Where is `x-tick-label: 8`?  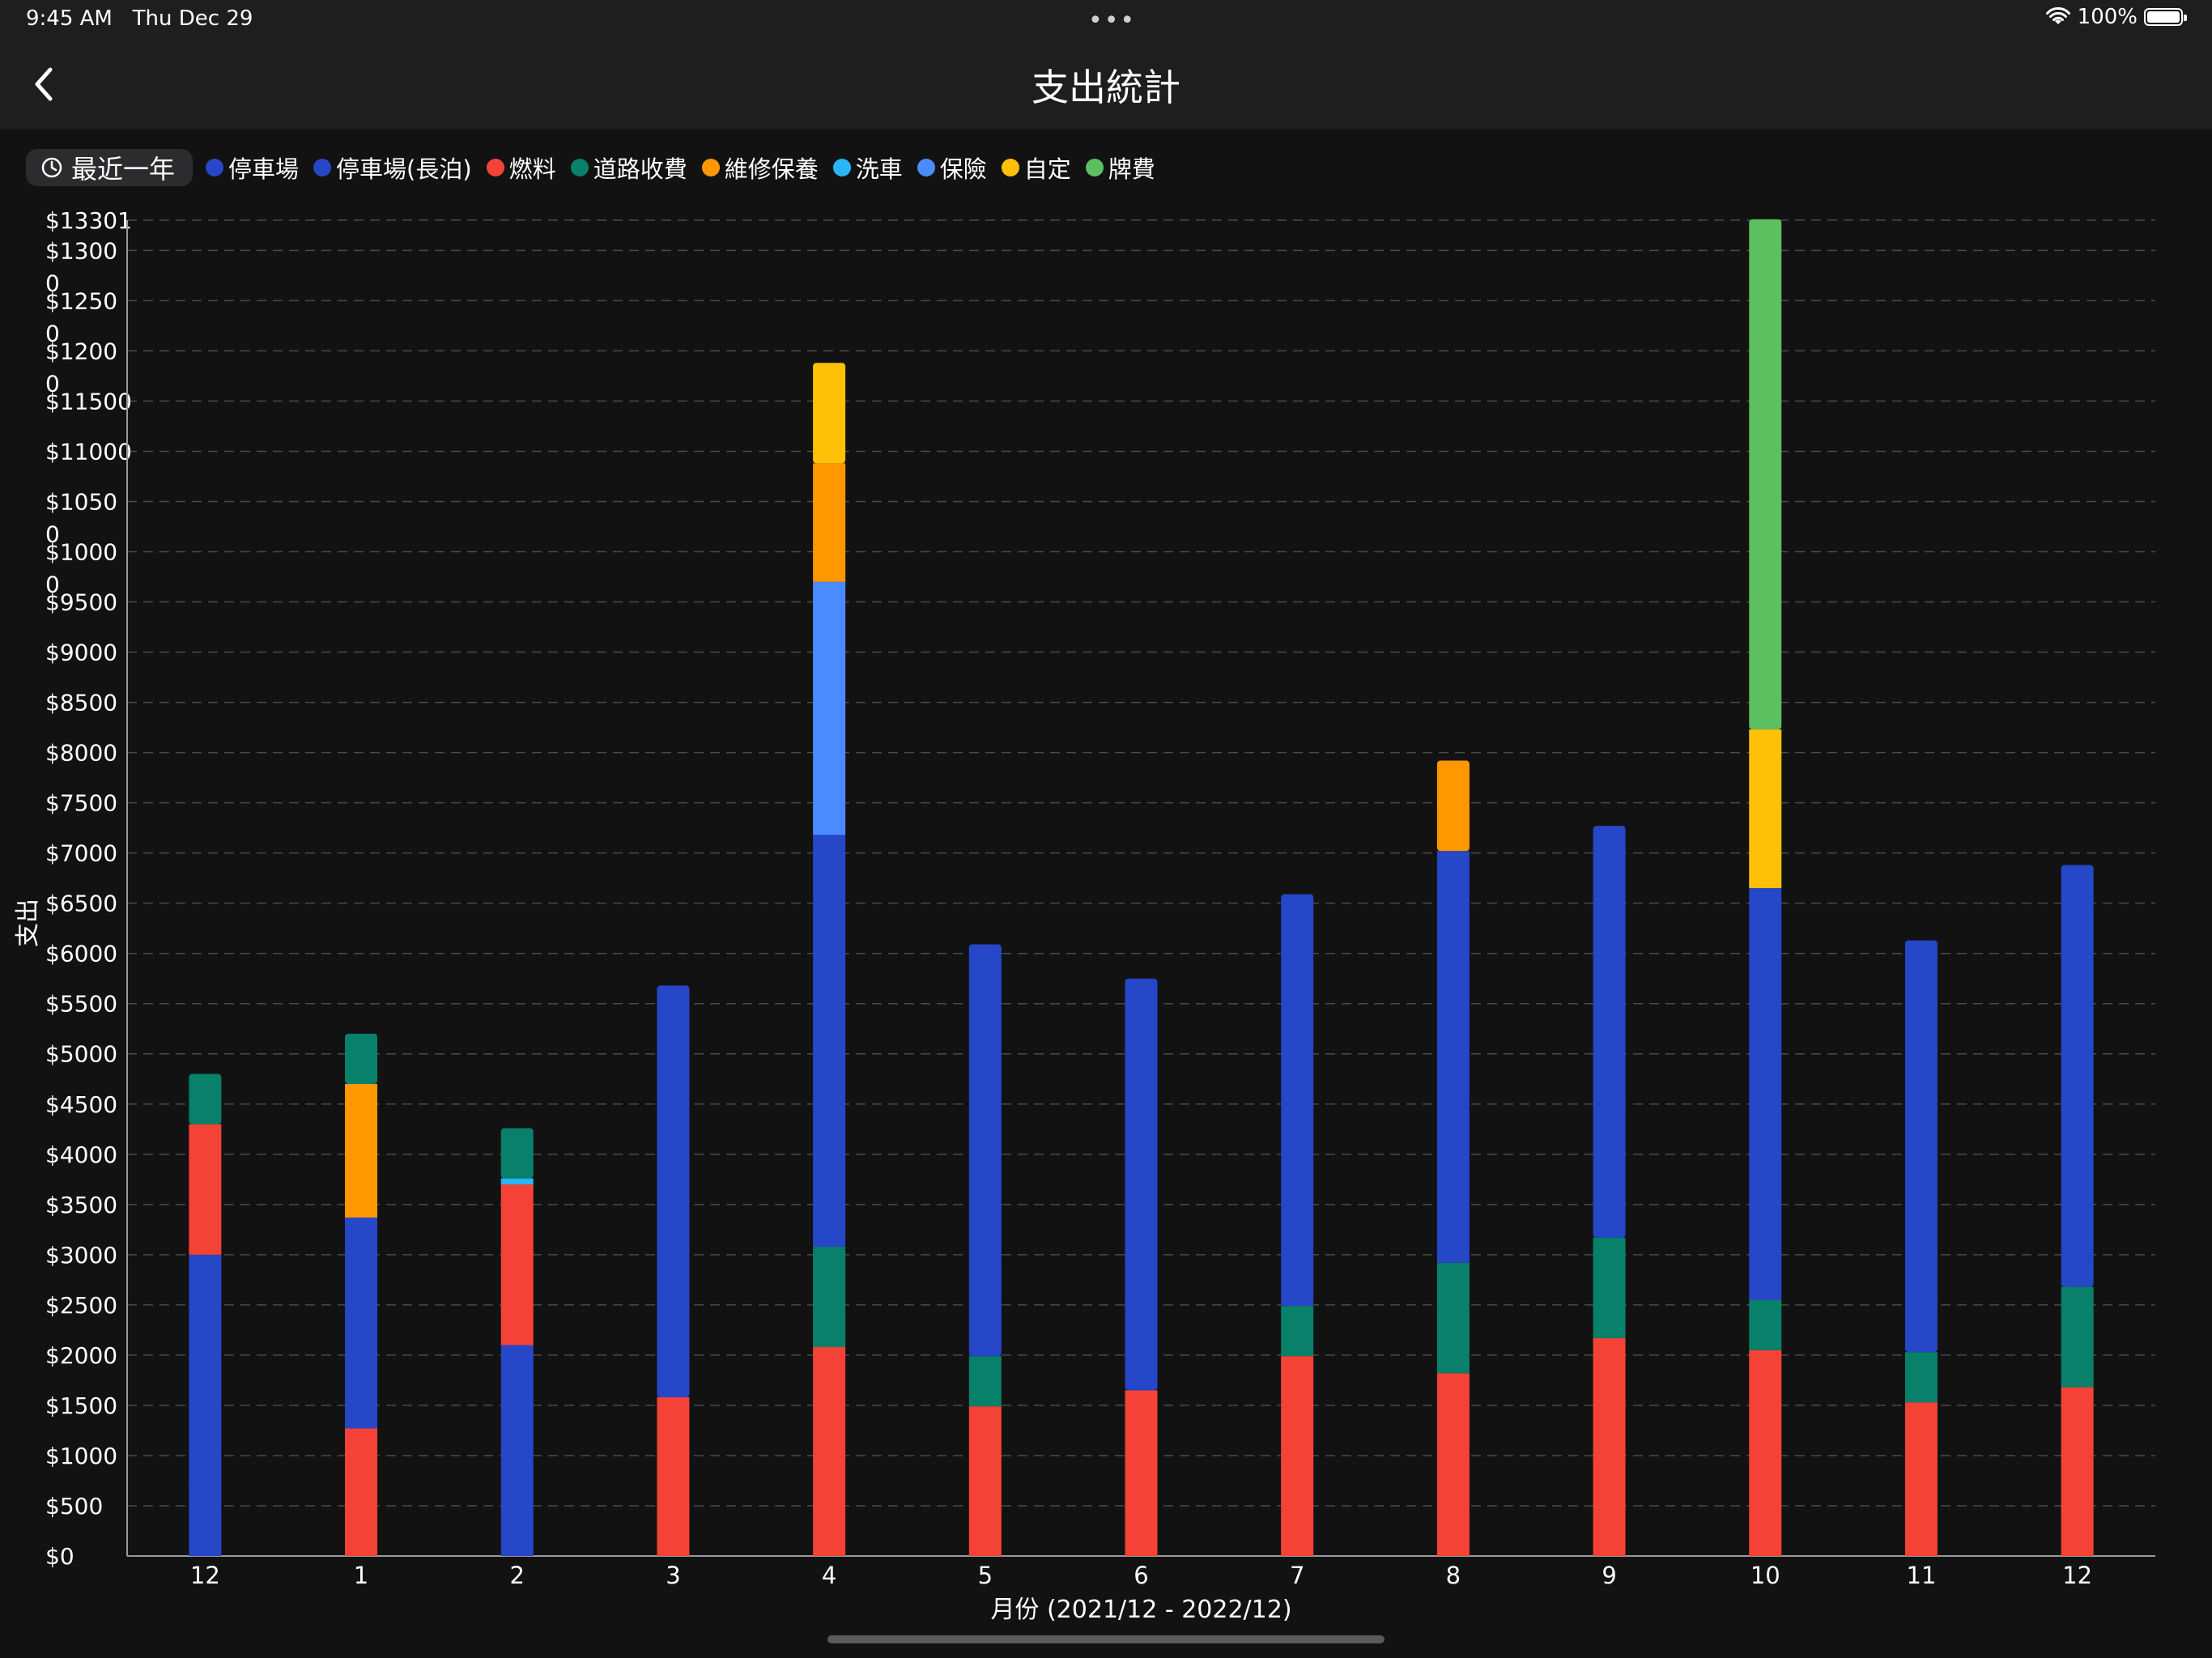
x-tick-label: 8 is located at coordinates (1454, 1575).